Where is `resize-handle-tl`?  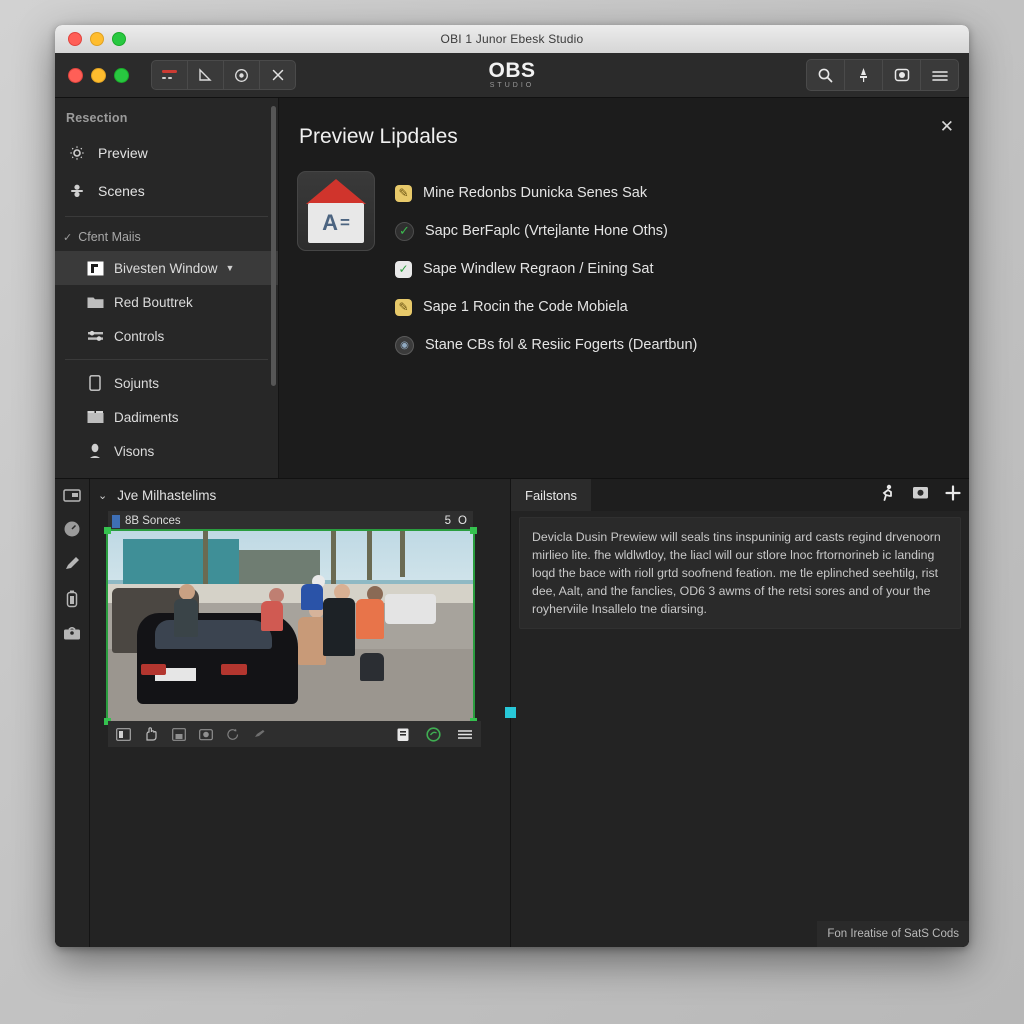 resize-handle-tl is located at coordinates (107, 530).